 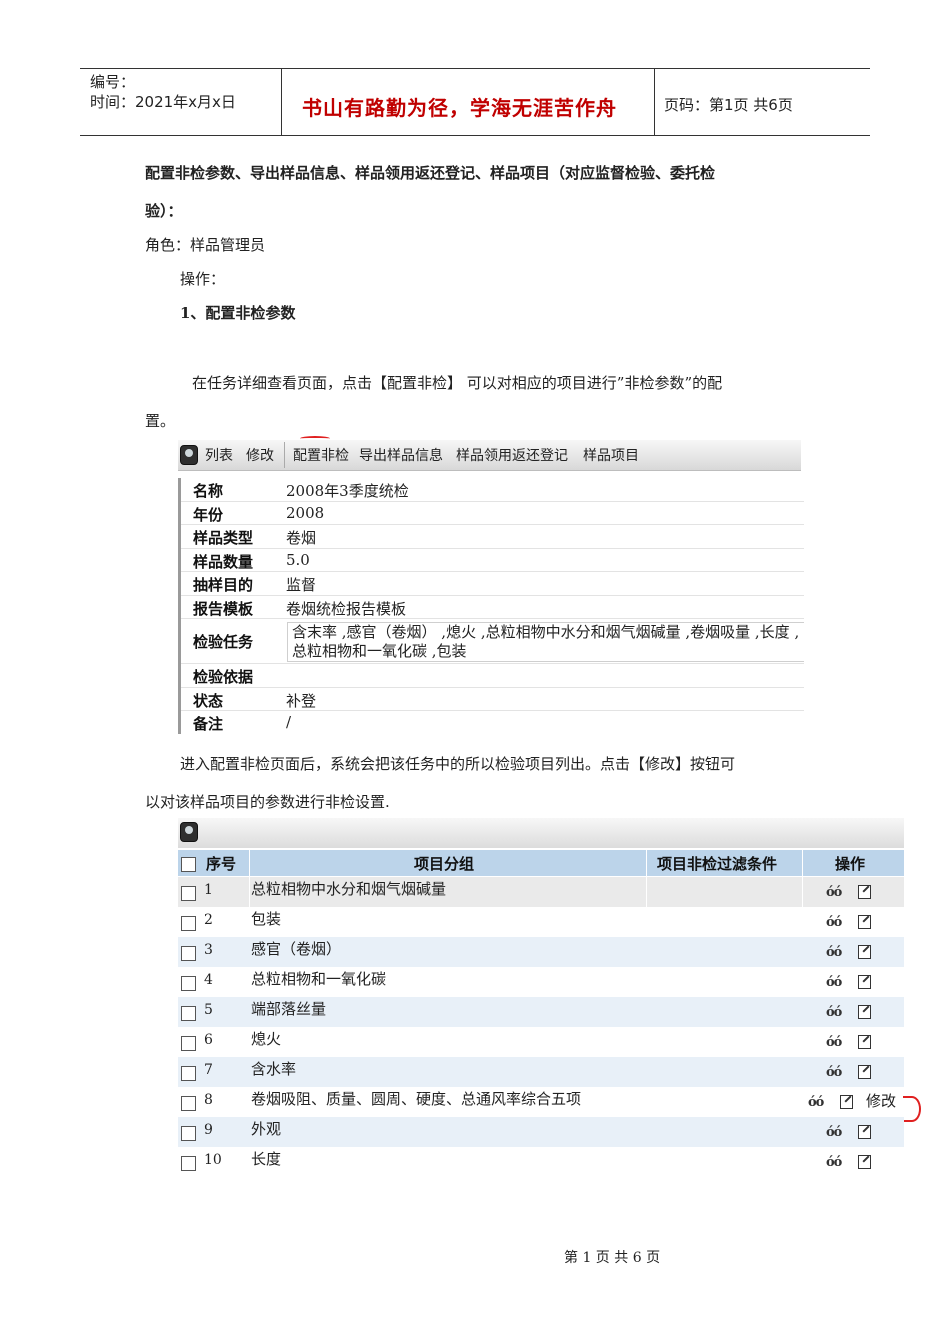 What do you see at coordinates (475, 68) in the screenshot?
I see `header-top-border` at bounding box center [475, 68].